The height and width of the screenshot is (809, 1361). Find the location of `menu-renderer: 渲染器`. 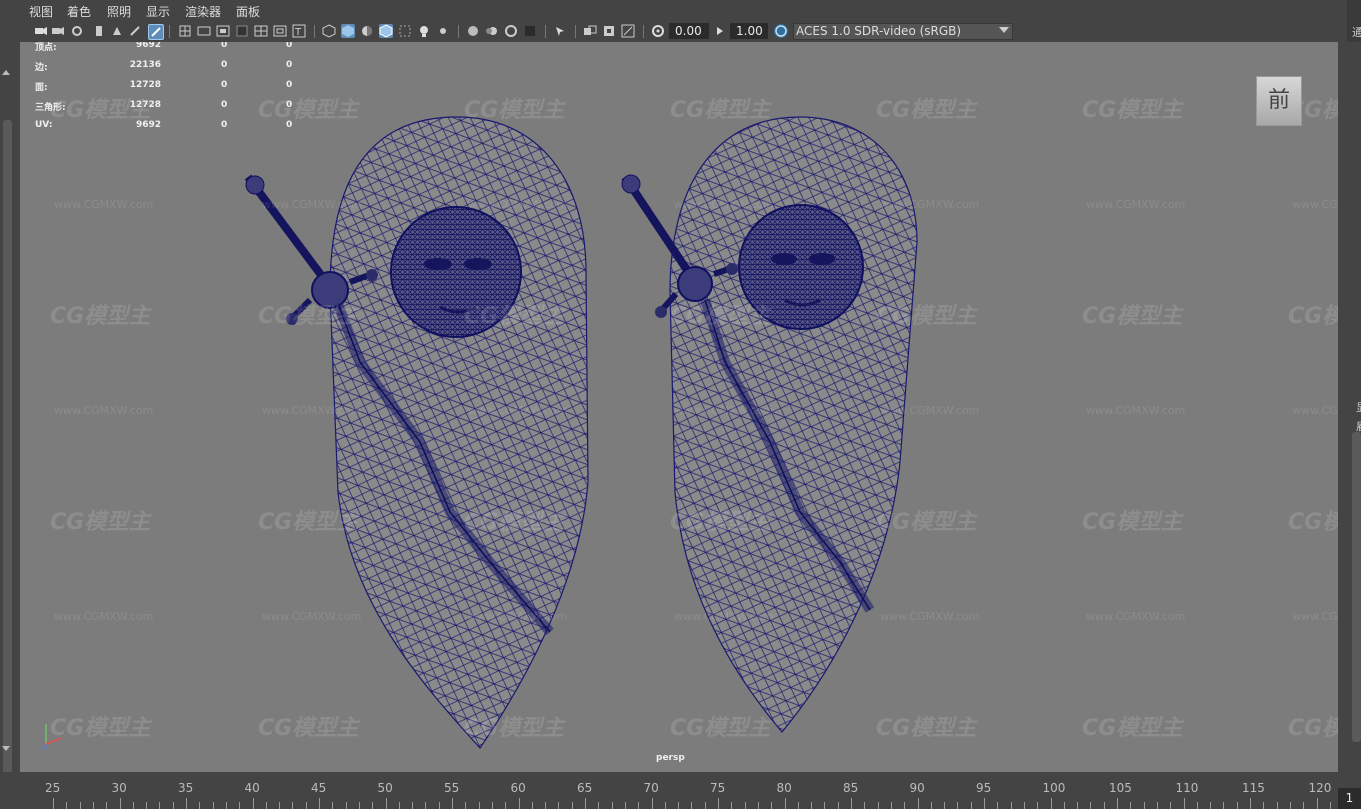

menu-renderer: 渲染器 is located at coordinates (203, 11).